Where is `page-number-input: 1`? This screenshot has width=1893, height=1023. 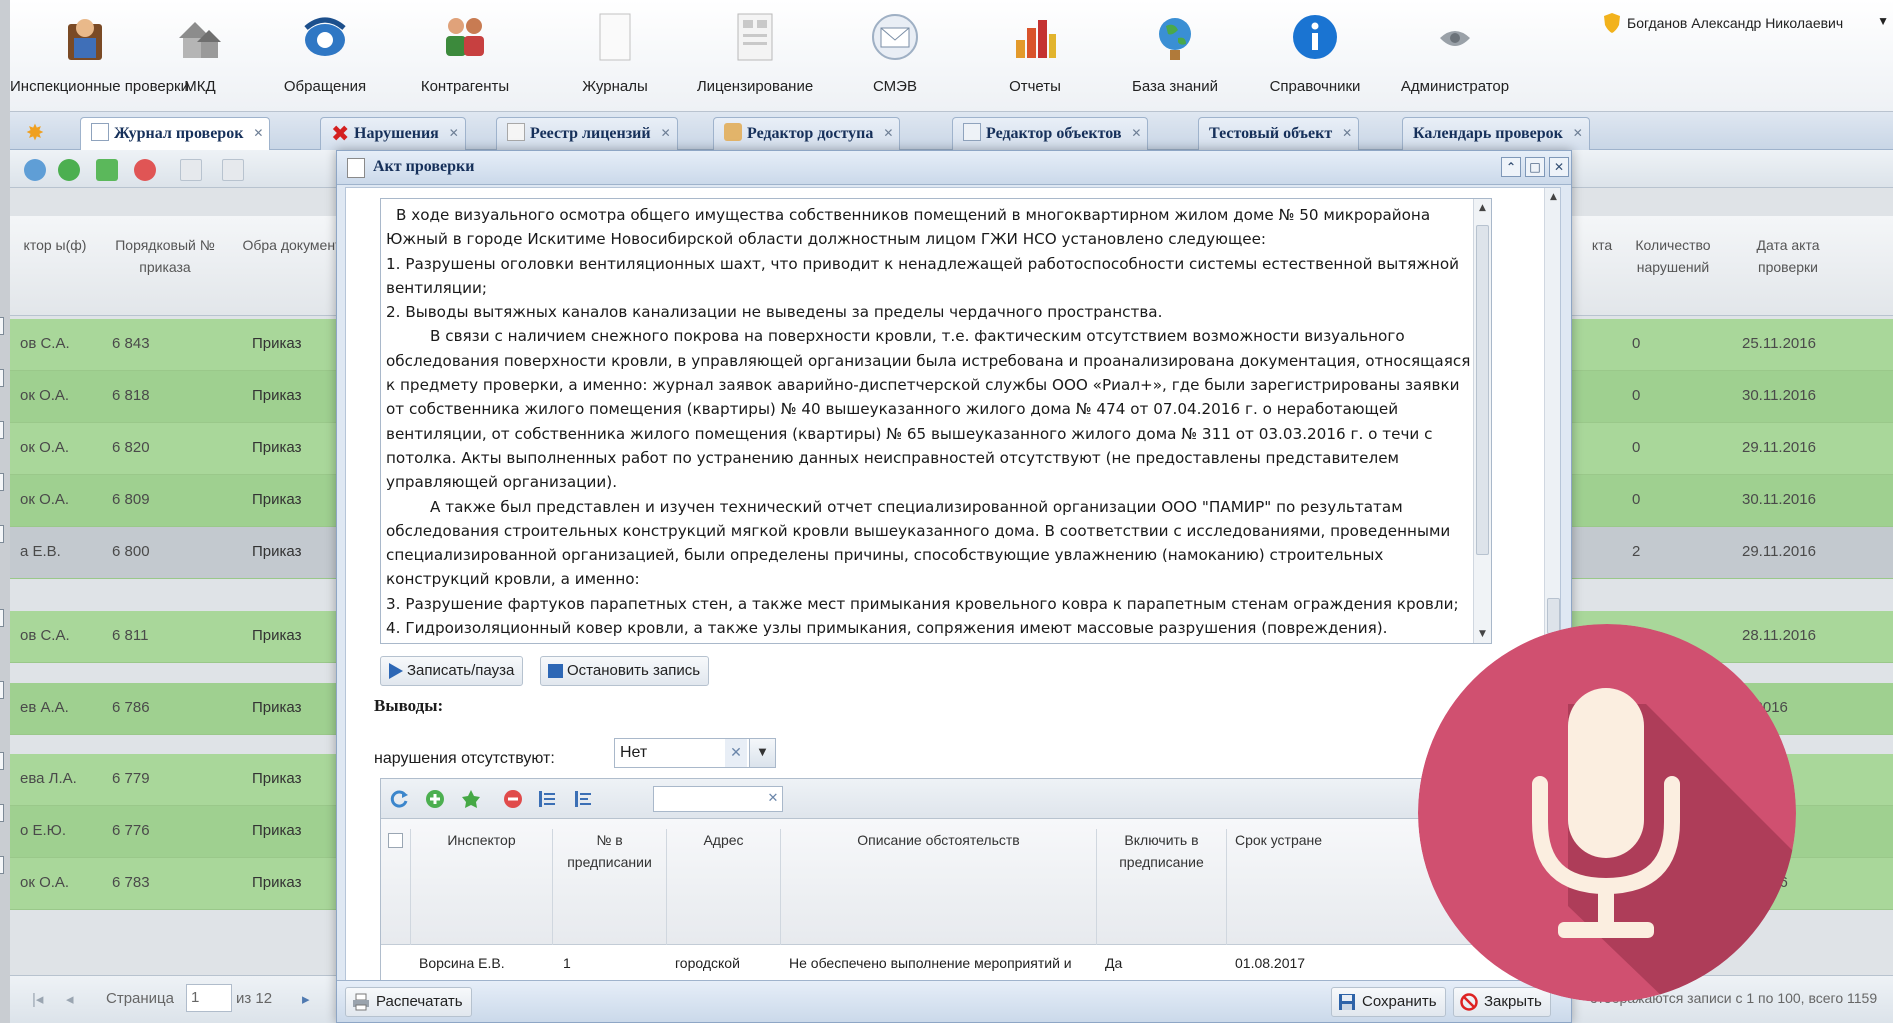
page-number-input: 1 is located at coordinates (209, 998).